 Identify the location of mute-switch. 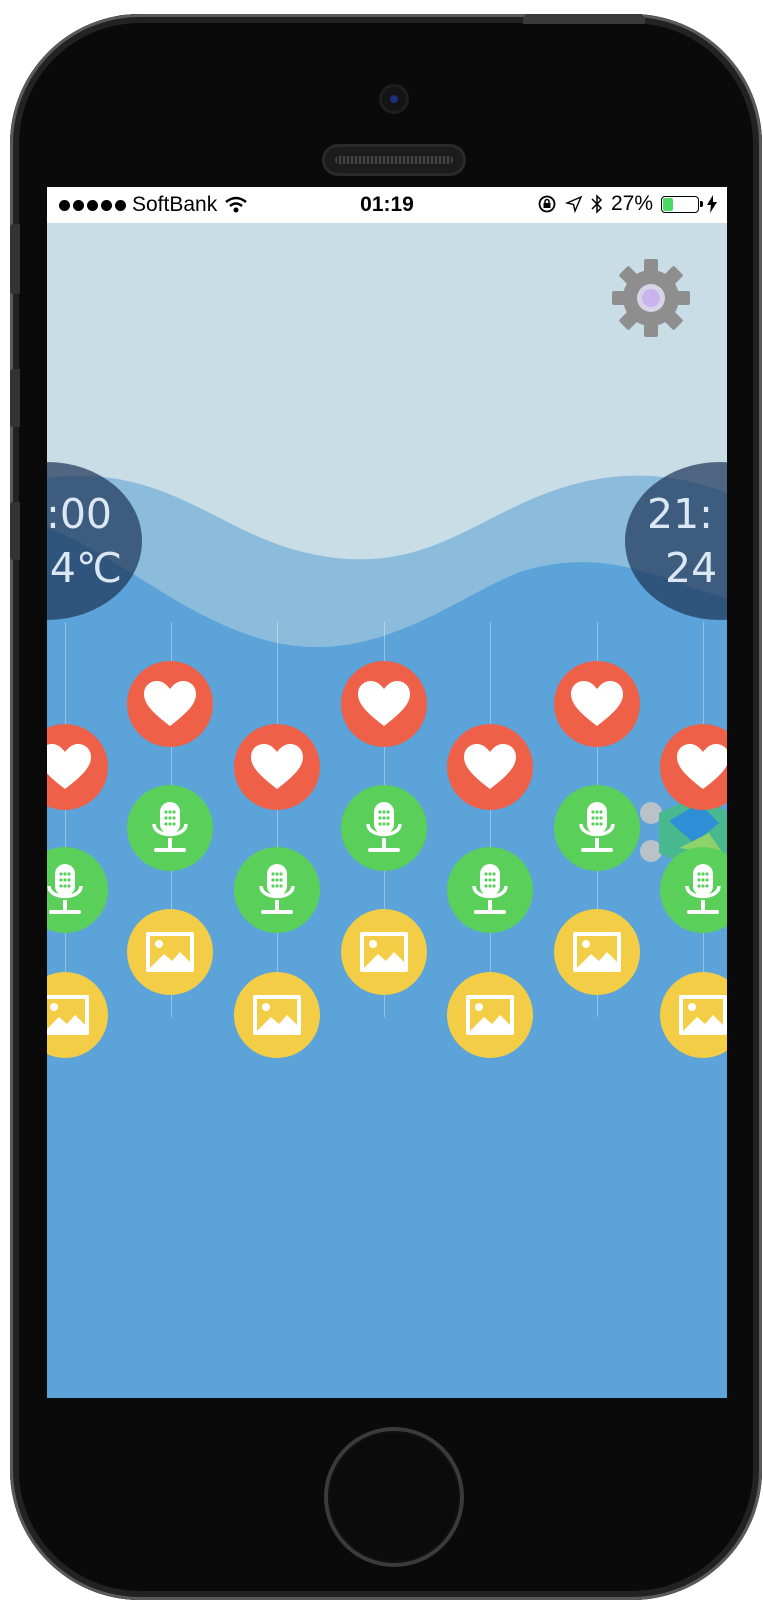
(15, 259).